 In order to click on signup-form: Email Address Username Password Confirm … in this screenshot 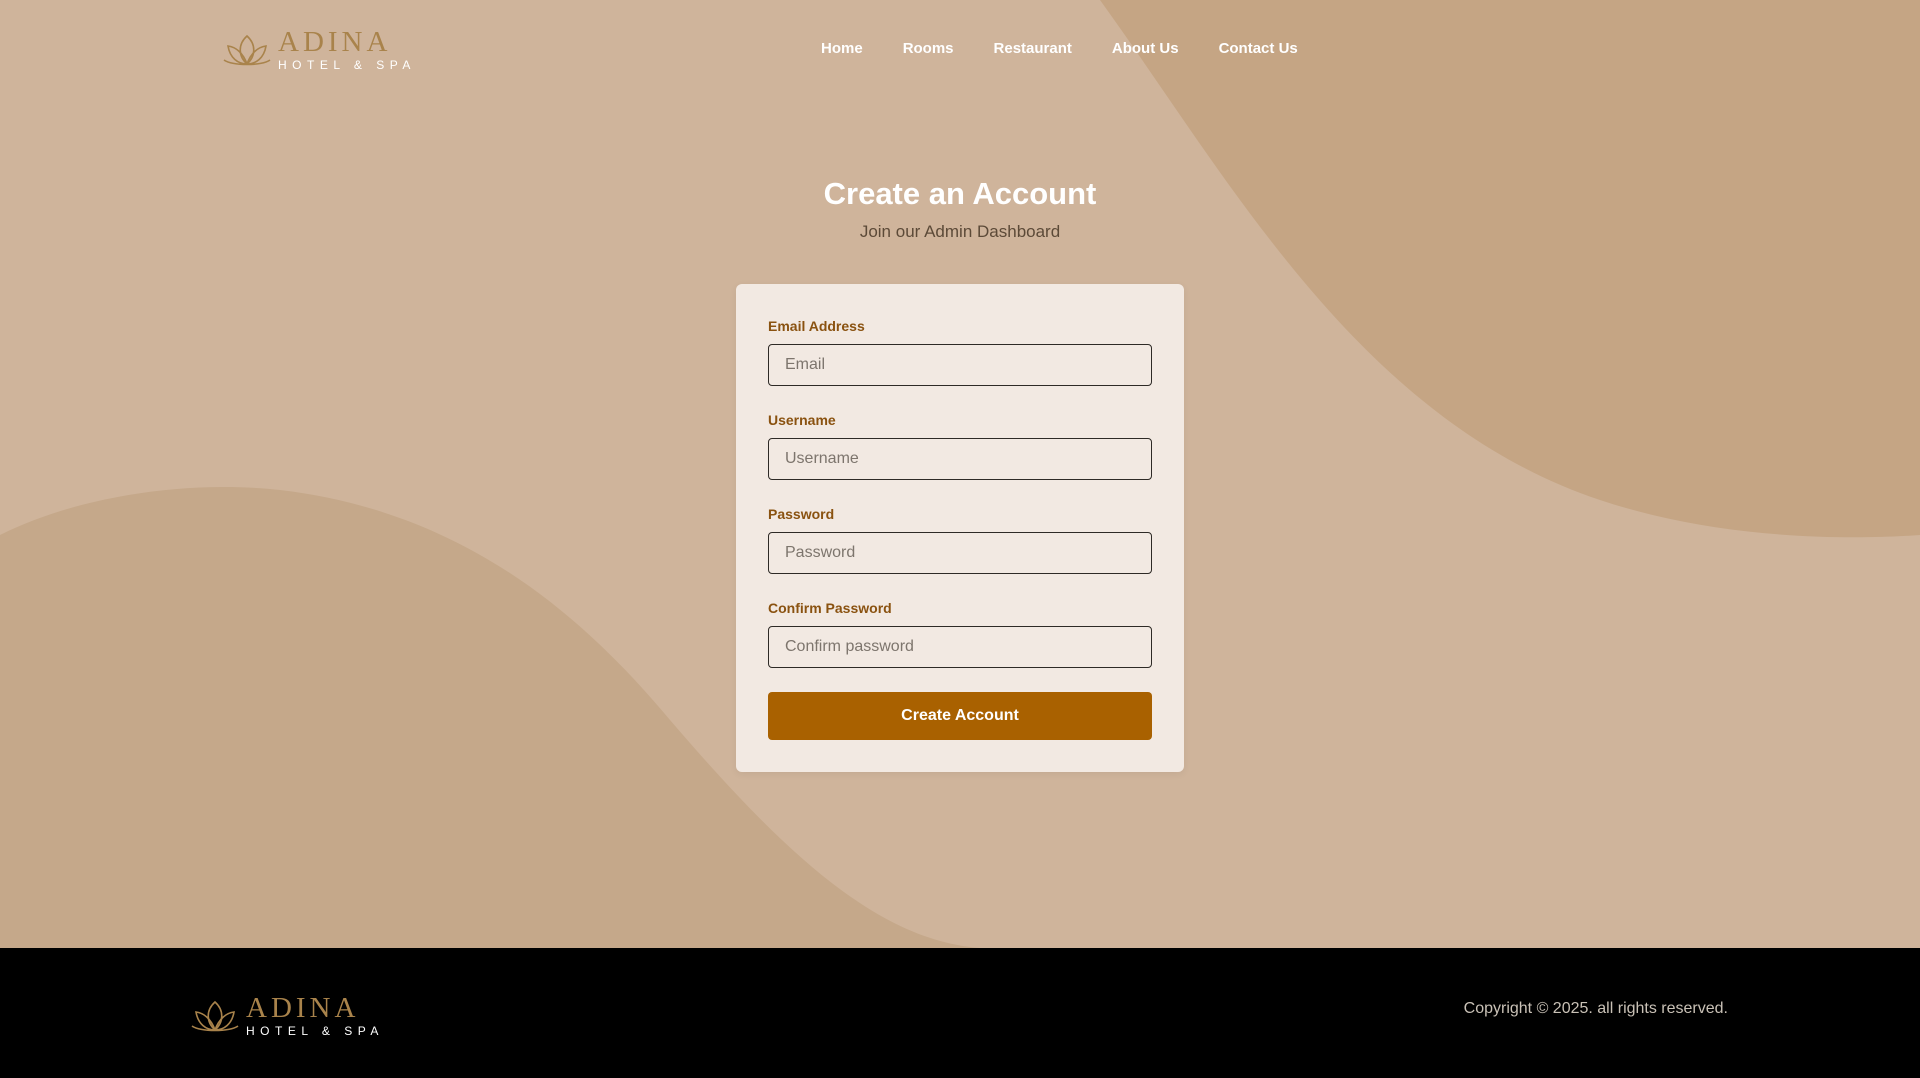, I will do `click(960, 528)`.